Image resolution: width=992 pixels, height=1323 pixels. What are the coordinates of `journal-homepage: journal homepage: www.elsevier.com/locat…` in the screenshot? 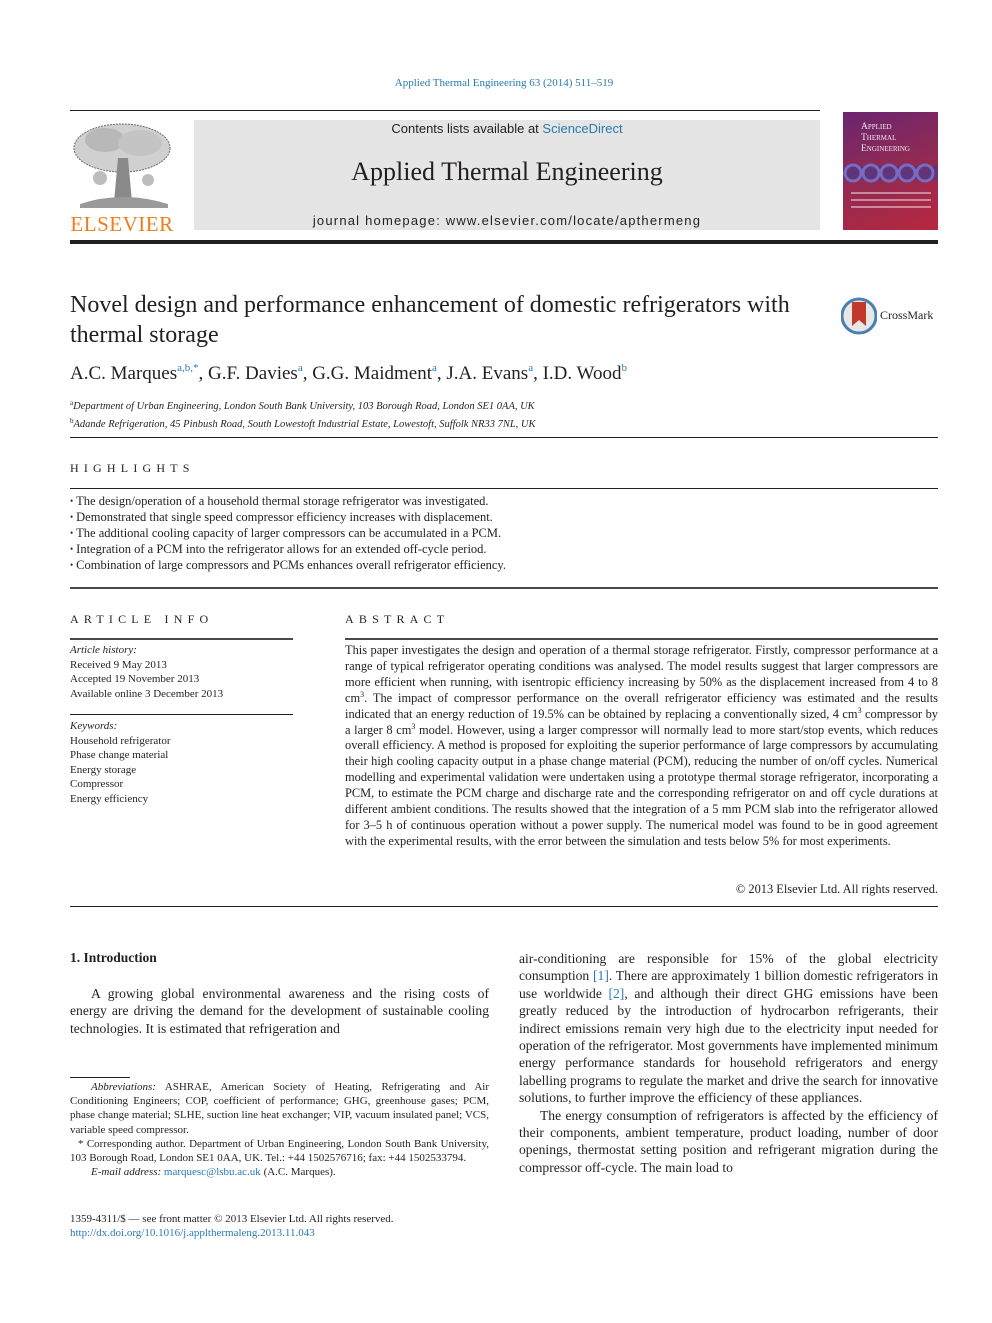 It's located at (507, 220).